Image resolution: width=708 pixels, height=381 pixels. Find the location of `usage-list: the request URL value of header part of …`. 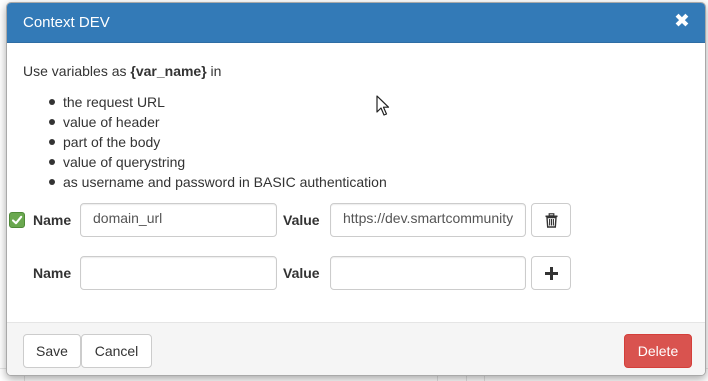

usage-list: the request URL value of header part of … is located at coordinates (216, 142).